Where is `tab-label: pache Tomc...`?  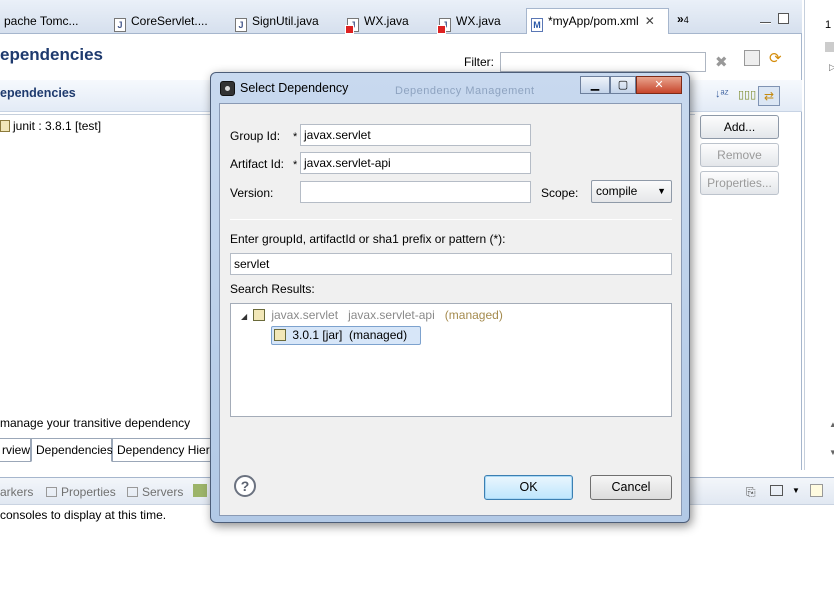 tab-label: pache Tomc... is located at coordinates (41, 21).